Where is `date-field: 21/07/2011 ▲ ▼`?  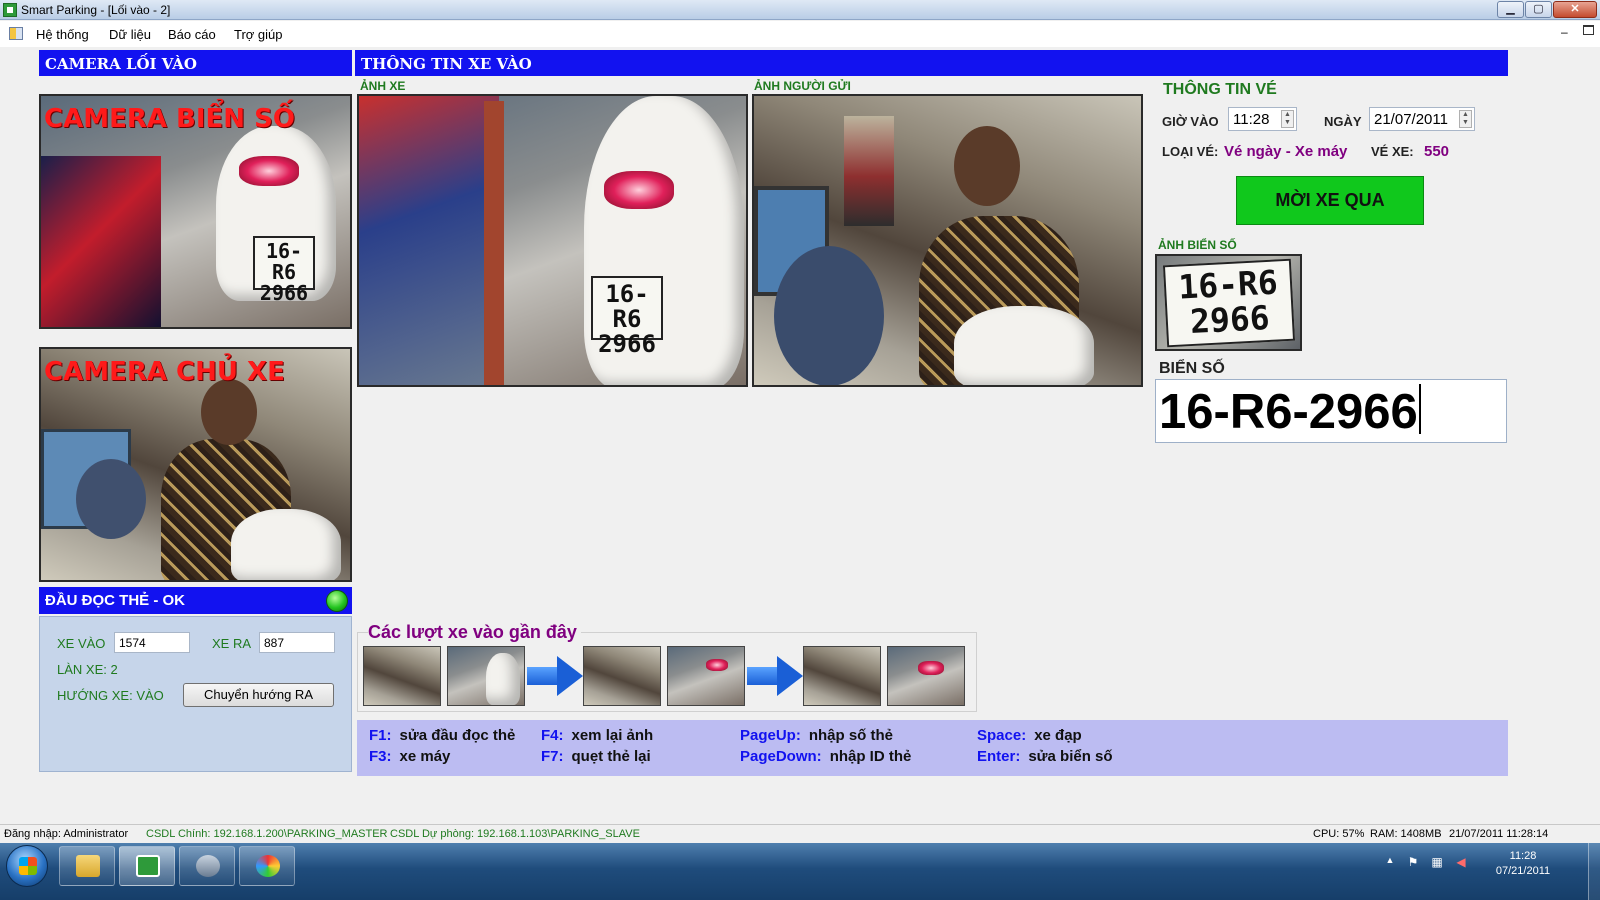 date-field: 21/07/2011 ▲ ▼ is located at coordinates (1422, 119).